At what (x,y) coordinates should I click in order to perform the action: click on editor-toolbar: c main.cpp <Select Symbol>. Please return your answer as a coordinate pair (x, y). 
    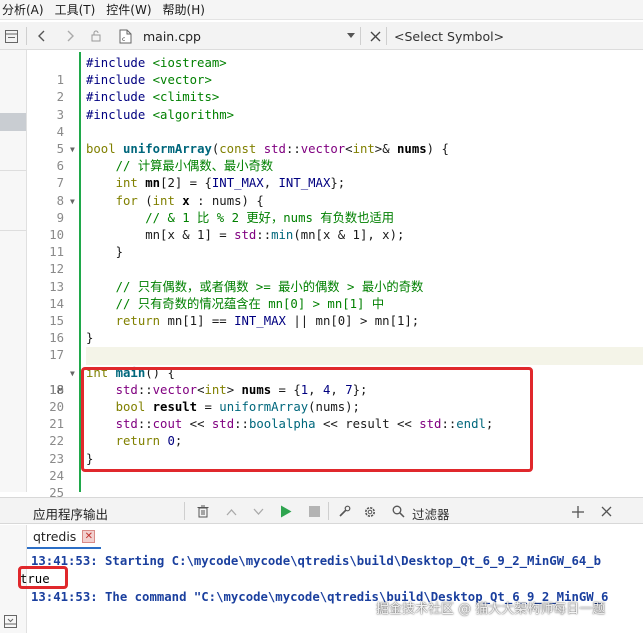
    Looking at the image, I should click on (321, 36).